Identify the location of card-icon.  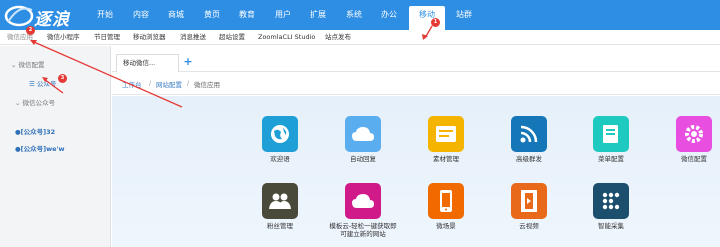
(446, 134).